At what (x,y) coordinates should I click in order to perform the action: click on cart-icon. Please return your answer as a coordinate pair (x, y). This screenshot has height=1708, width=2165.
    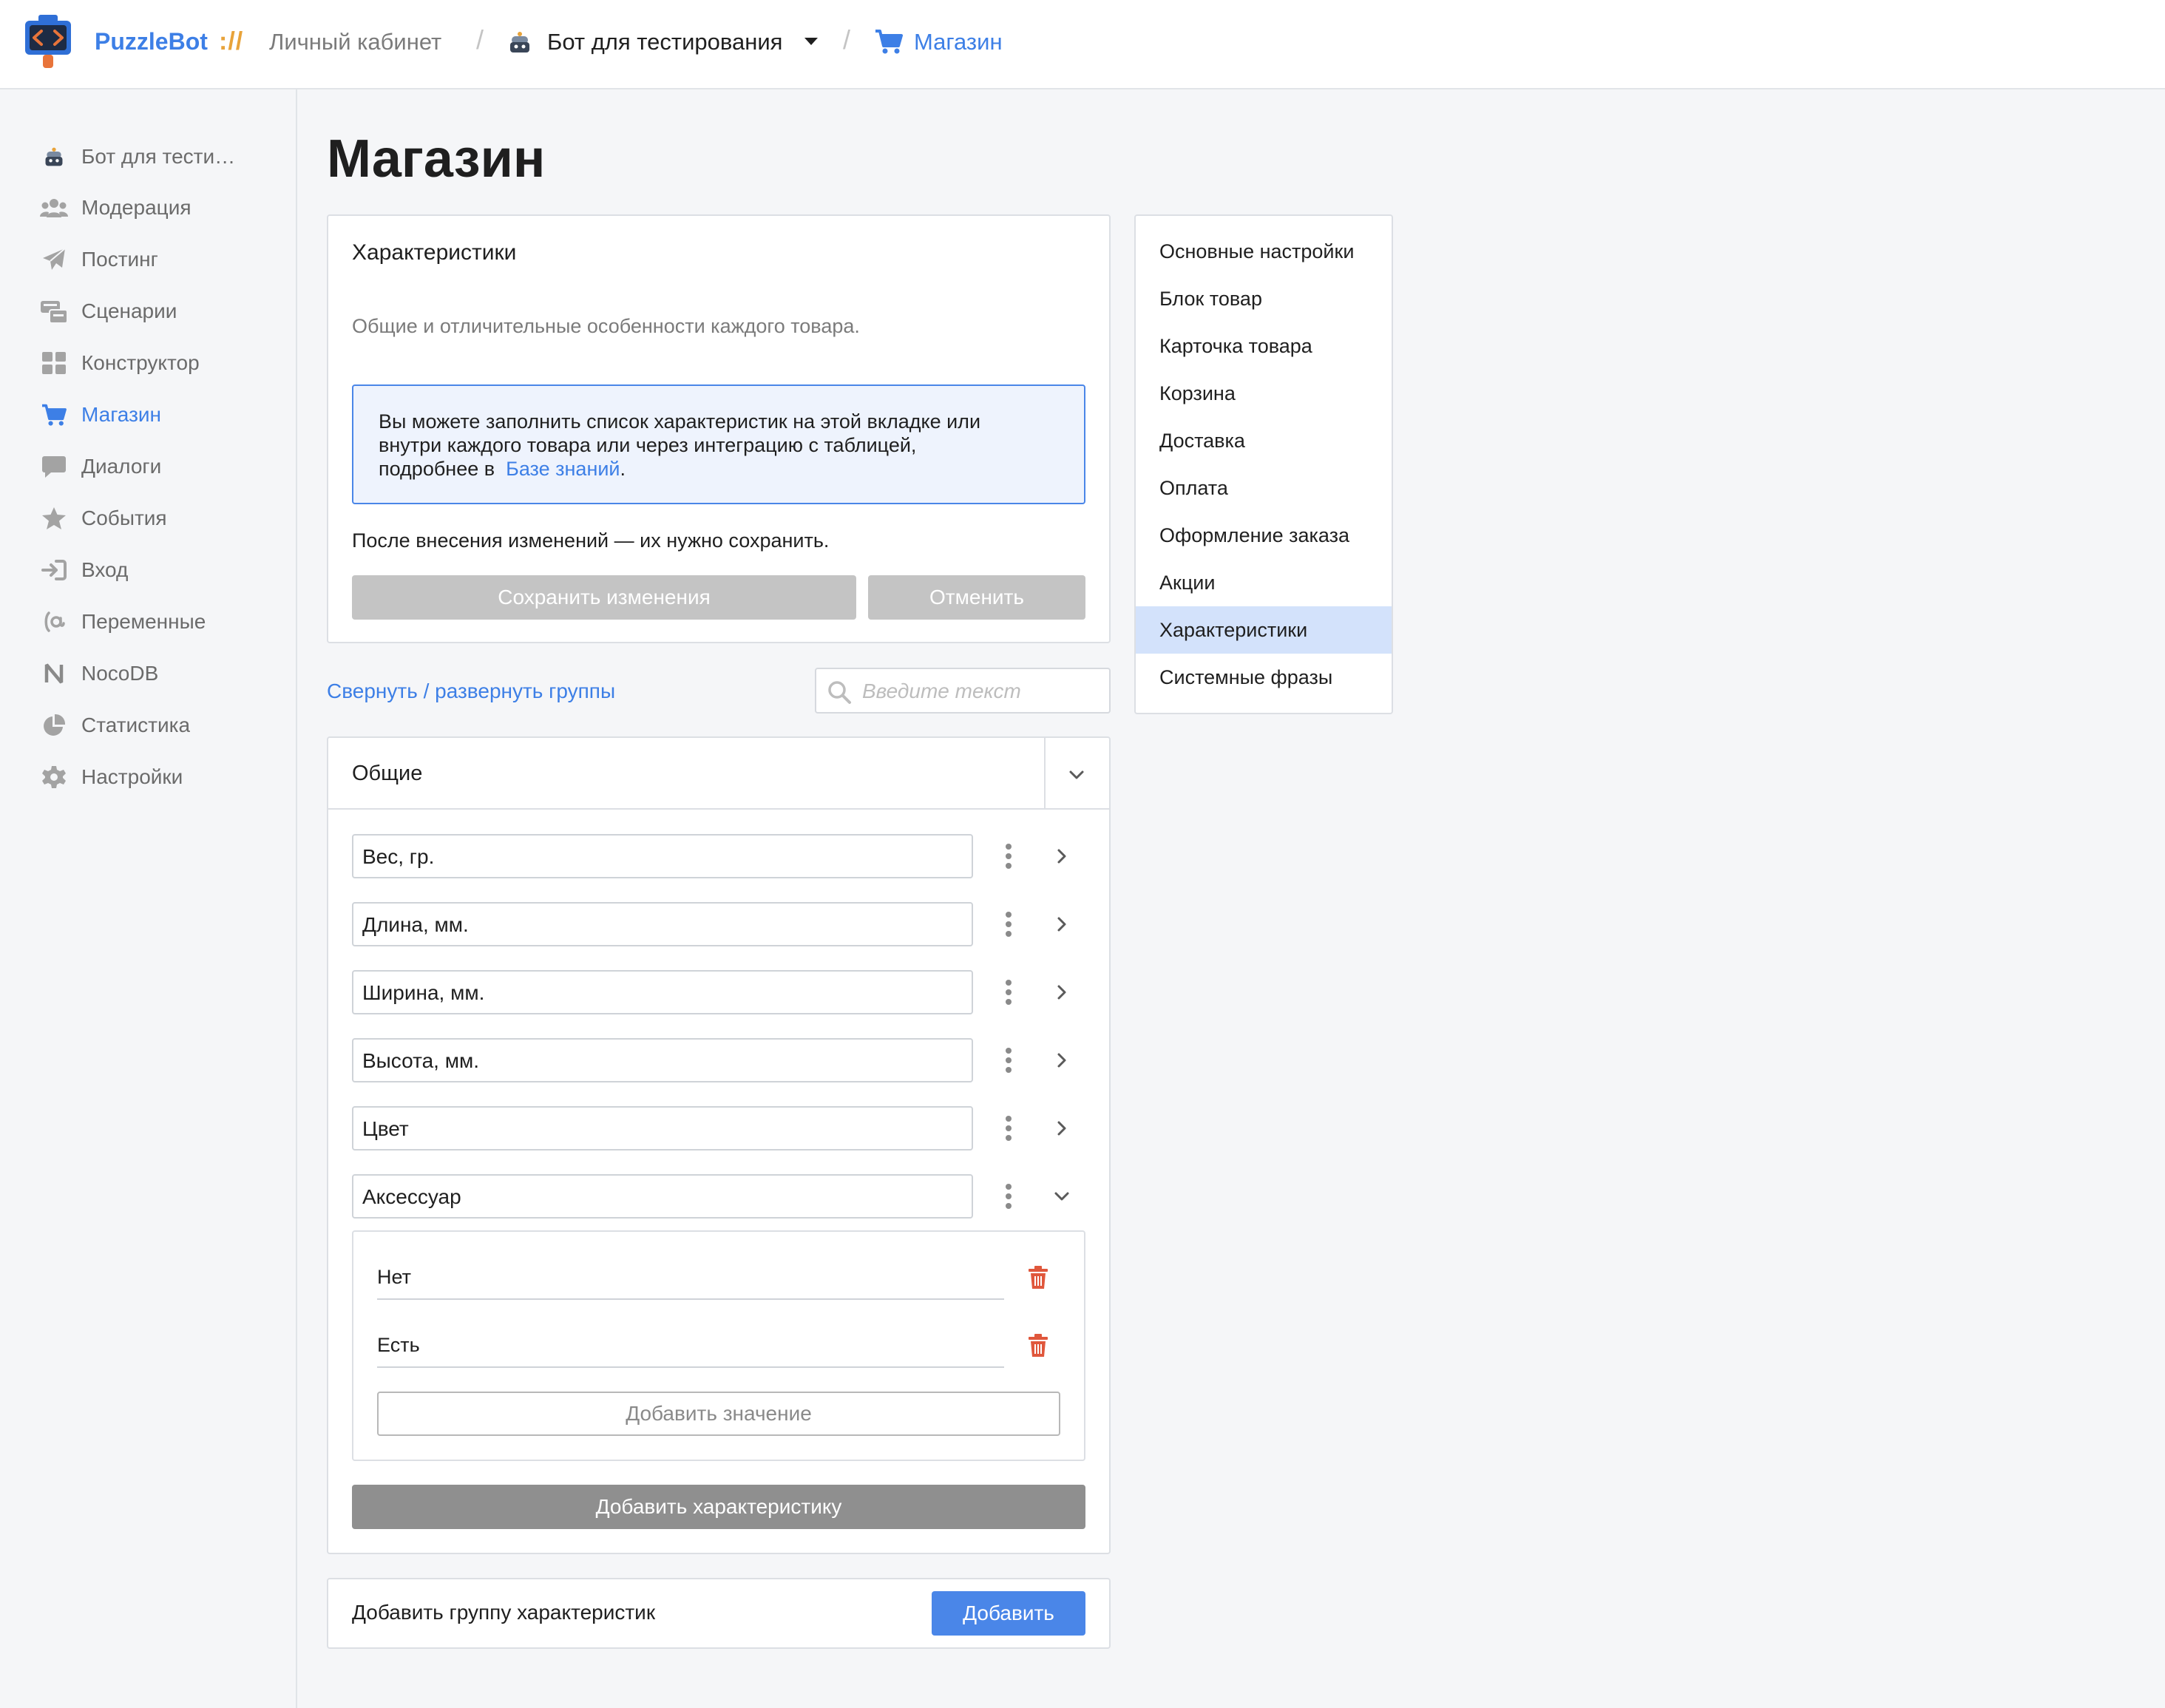
    Looking at the image, I should click on (889, 41).